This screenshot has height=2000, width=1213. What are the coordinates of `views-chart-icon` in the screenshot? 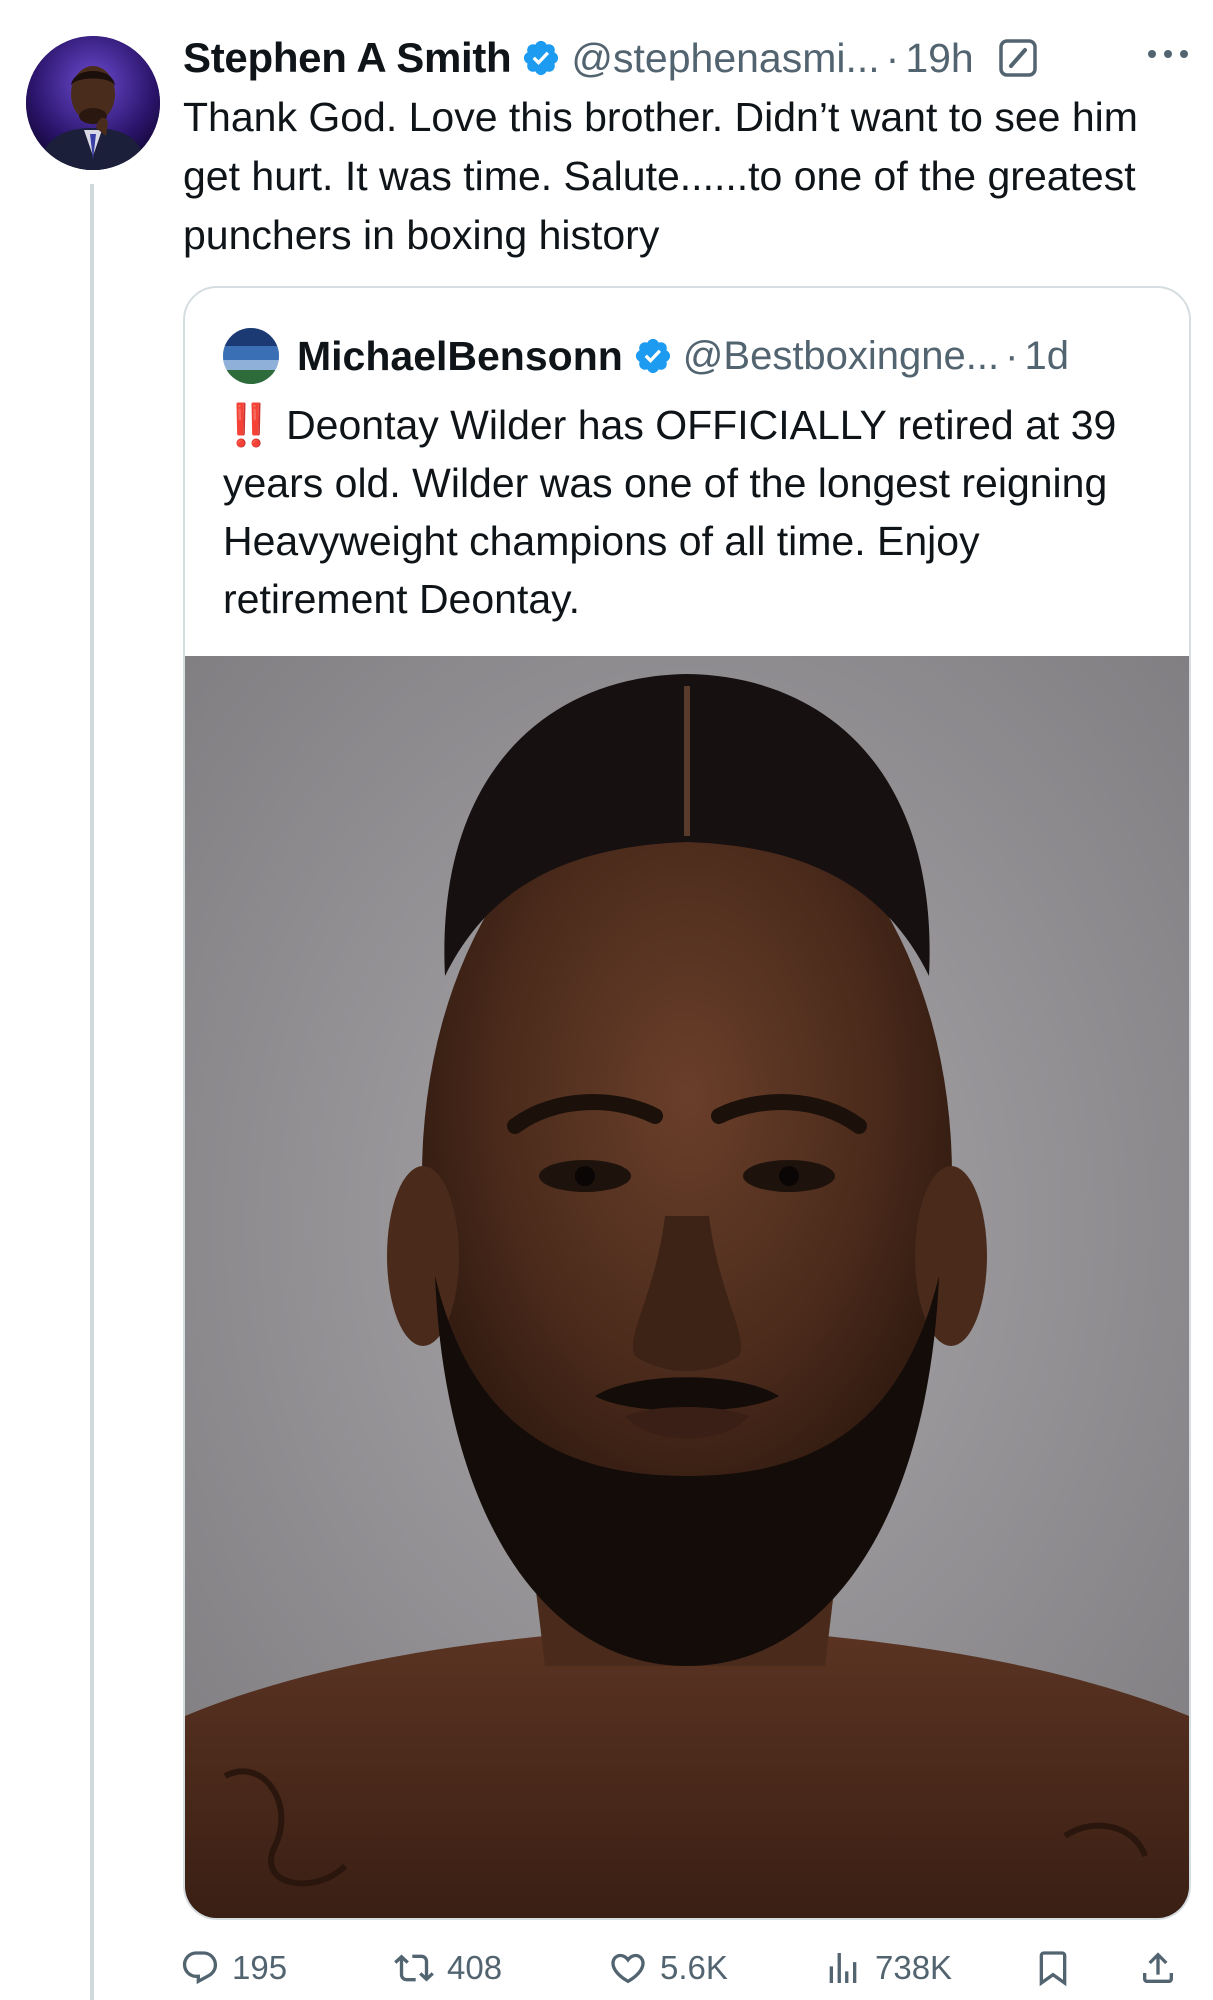 It's located at (843, 1968).